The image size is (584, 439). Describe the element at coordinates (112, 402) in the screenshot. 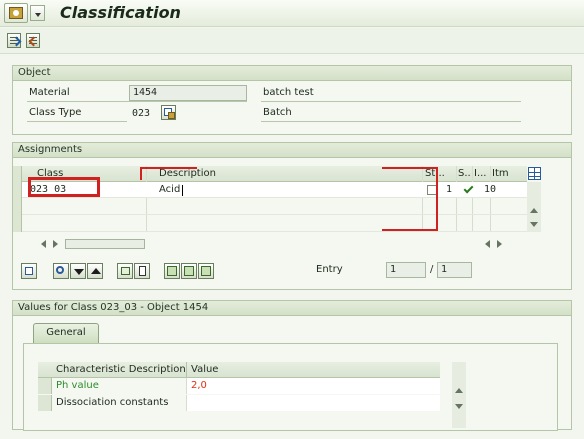

I see `characteristic-dissociation: Dissociation constants` at that location.